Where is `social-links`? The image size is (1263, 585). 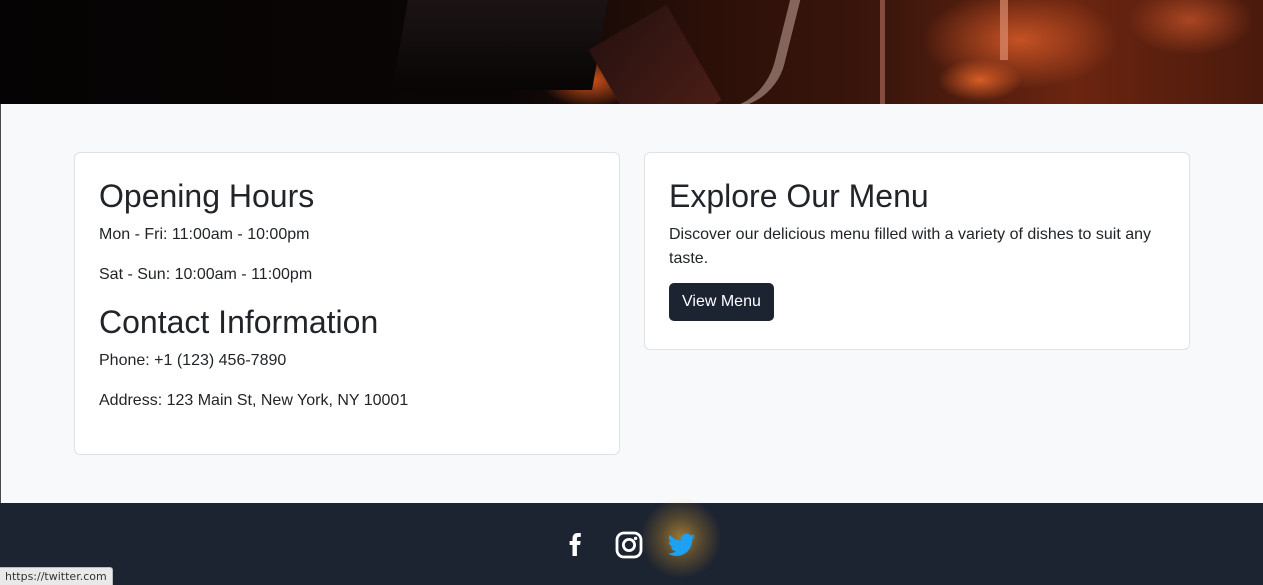 social-links is located at coordinates (641, 538).